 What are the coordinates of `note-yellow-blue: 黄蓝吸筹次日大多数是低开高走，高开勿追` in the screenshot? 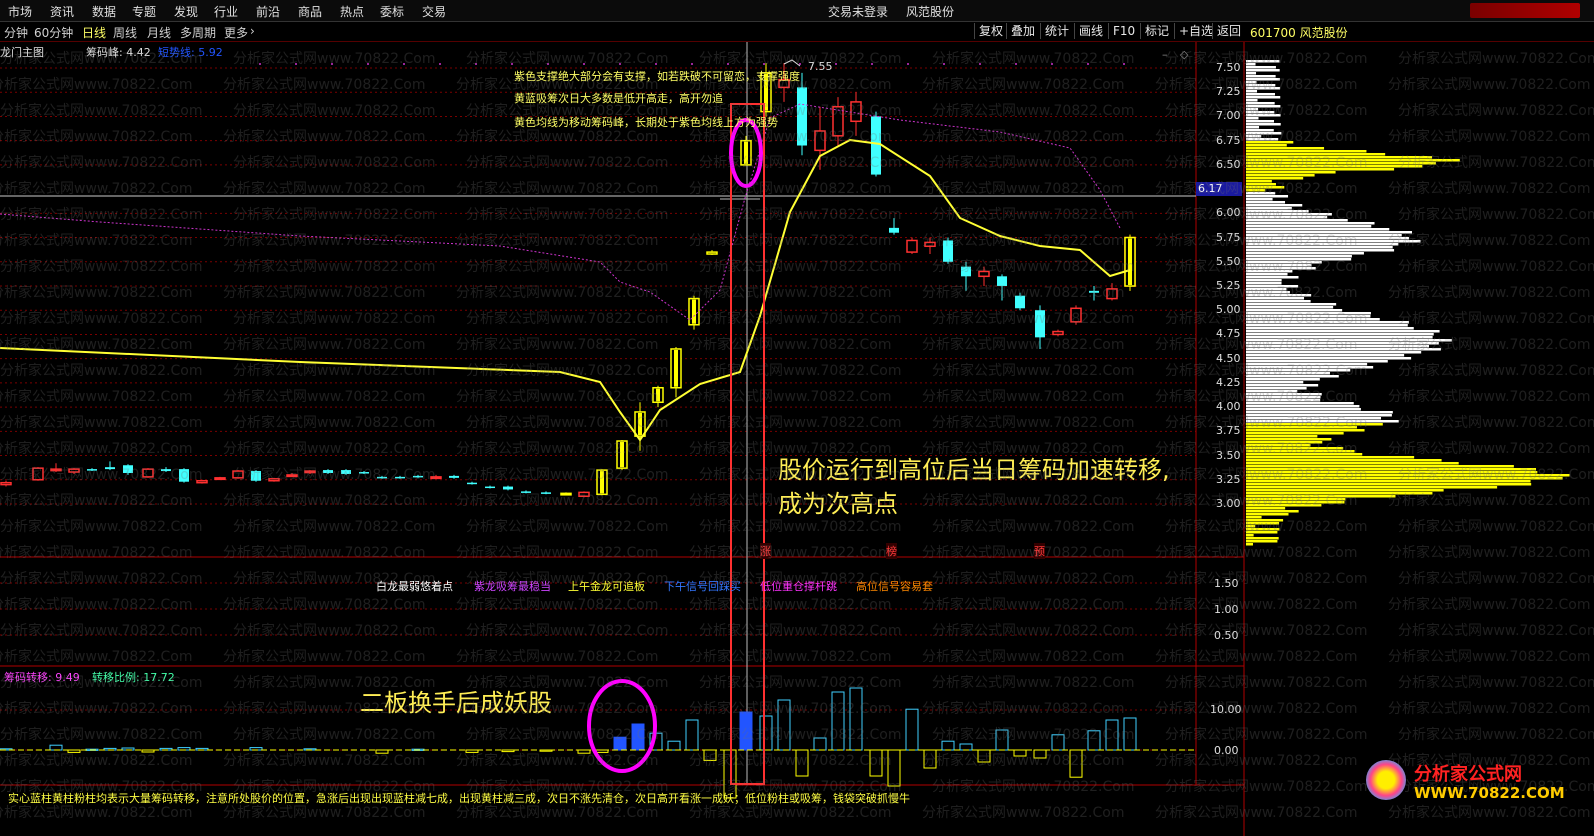 It's located at (618, 98).